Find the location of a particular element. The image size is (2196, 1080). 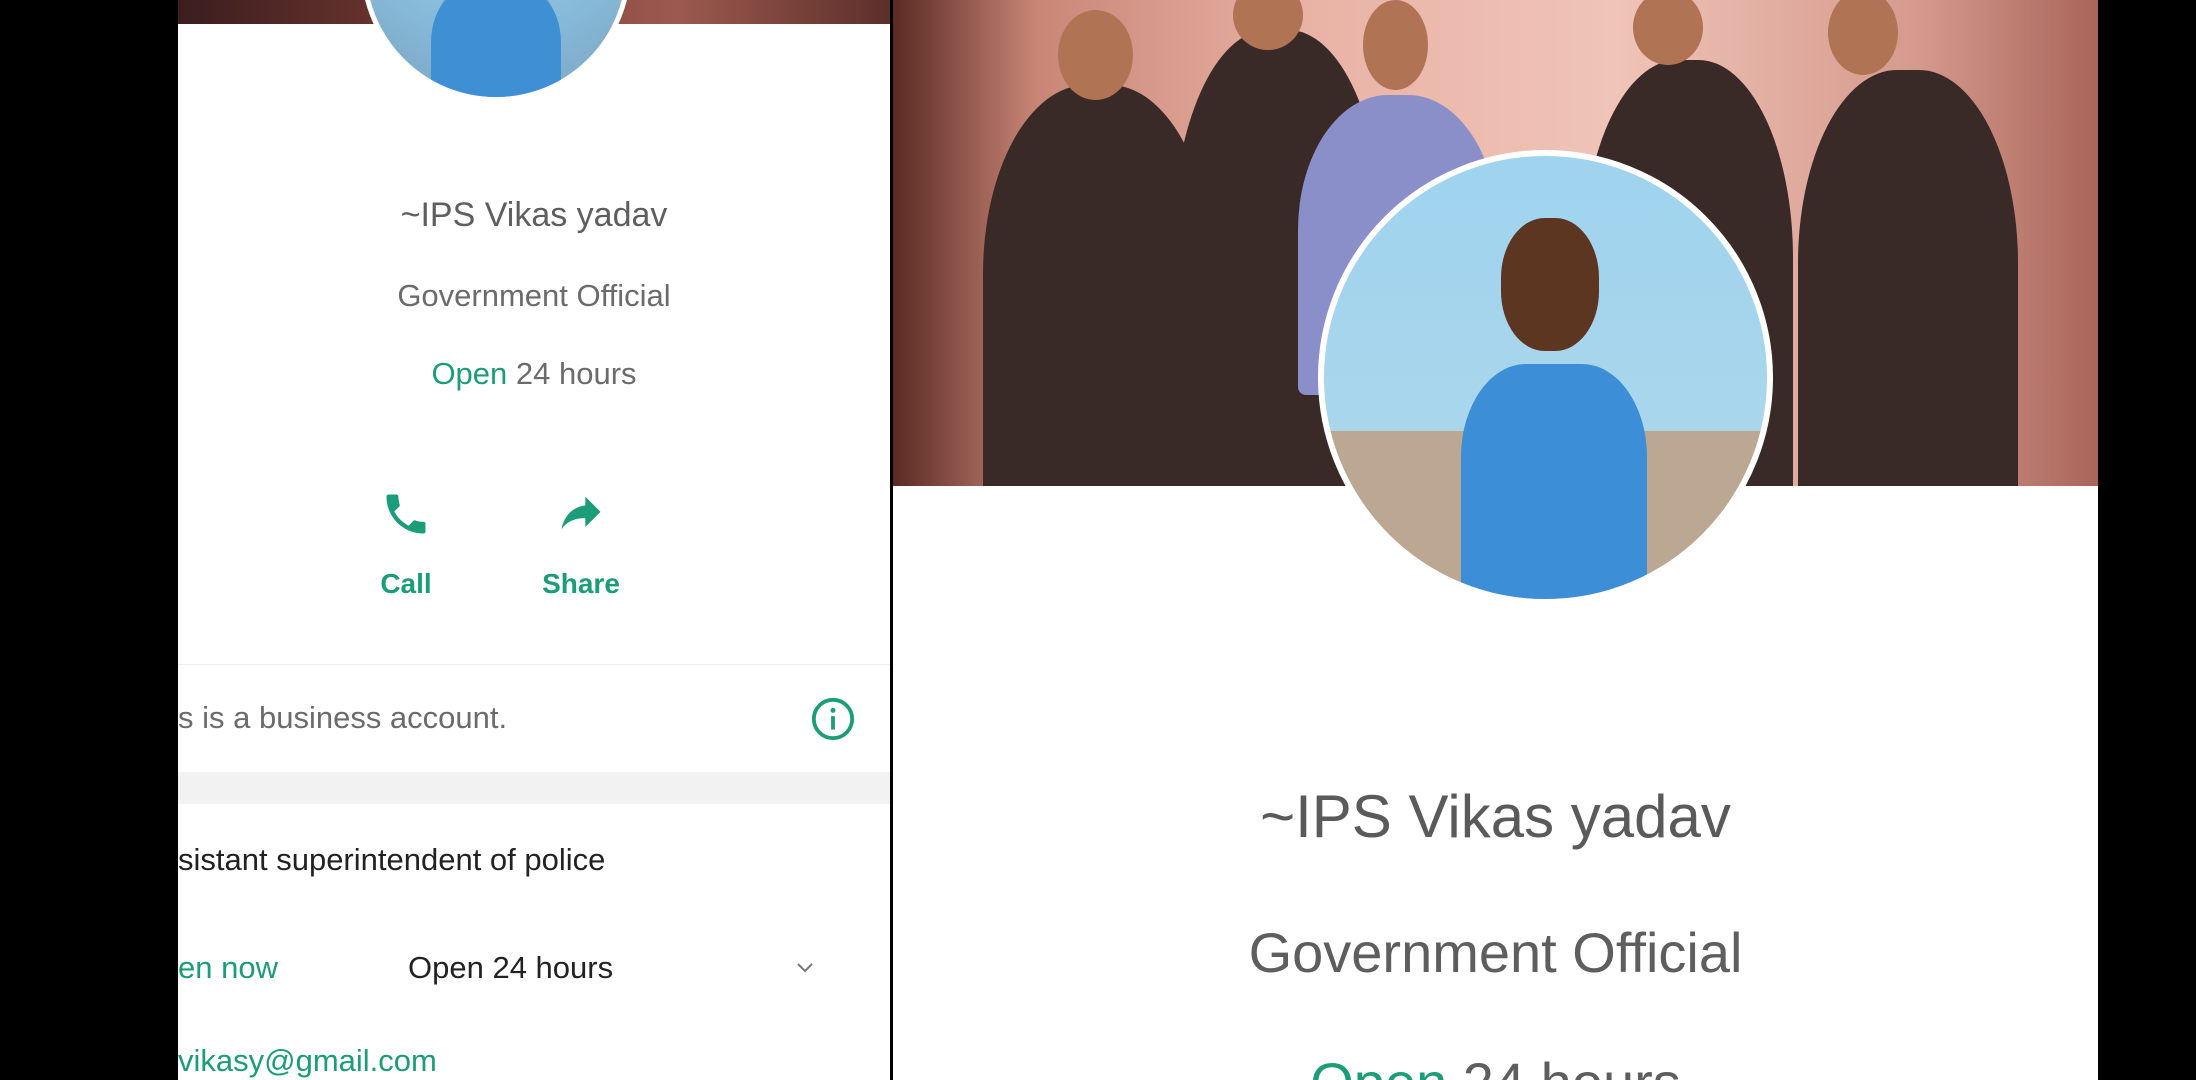

business-hours-summary-large: Open 24 hours is located at coordinates (1495, 1065).